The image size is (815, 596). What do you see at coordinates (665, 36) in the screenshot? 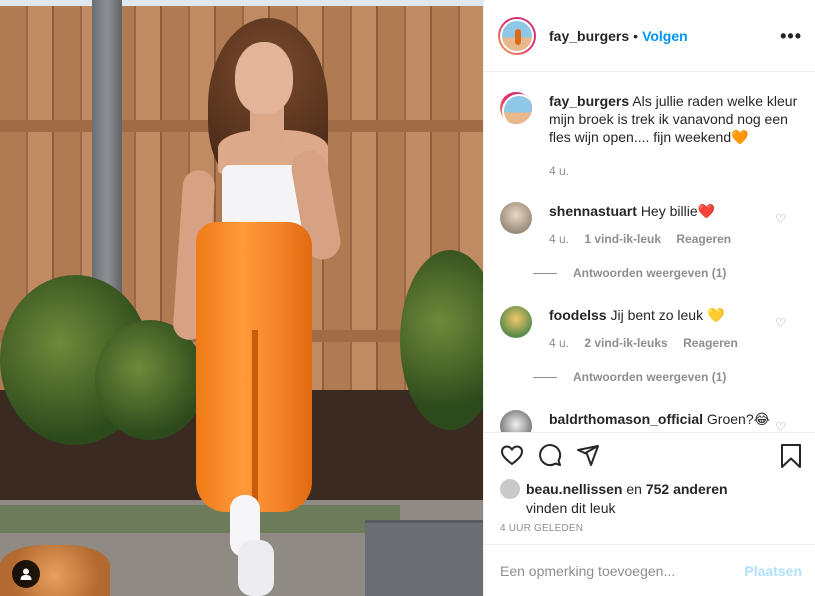
I see `follow-button: Volgen` at bounding box center [665, 36].